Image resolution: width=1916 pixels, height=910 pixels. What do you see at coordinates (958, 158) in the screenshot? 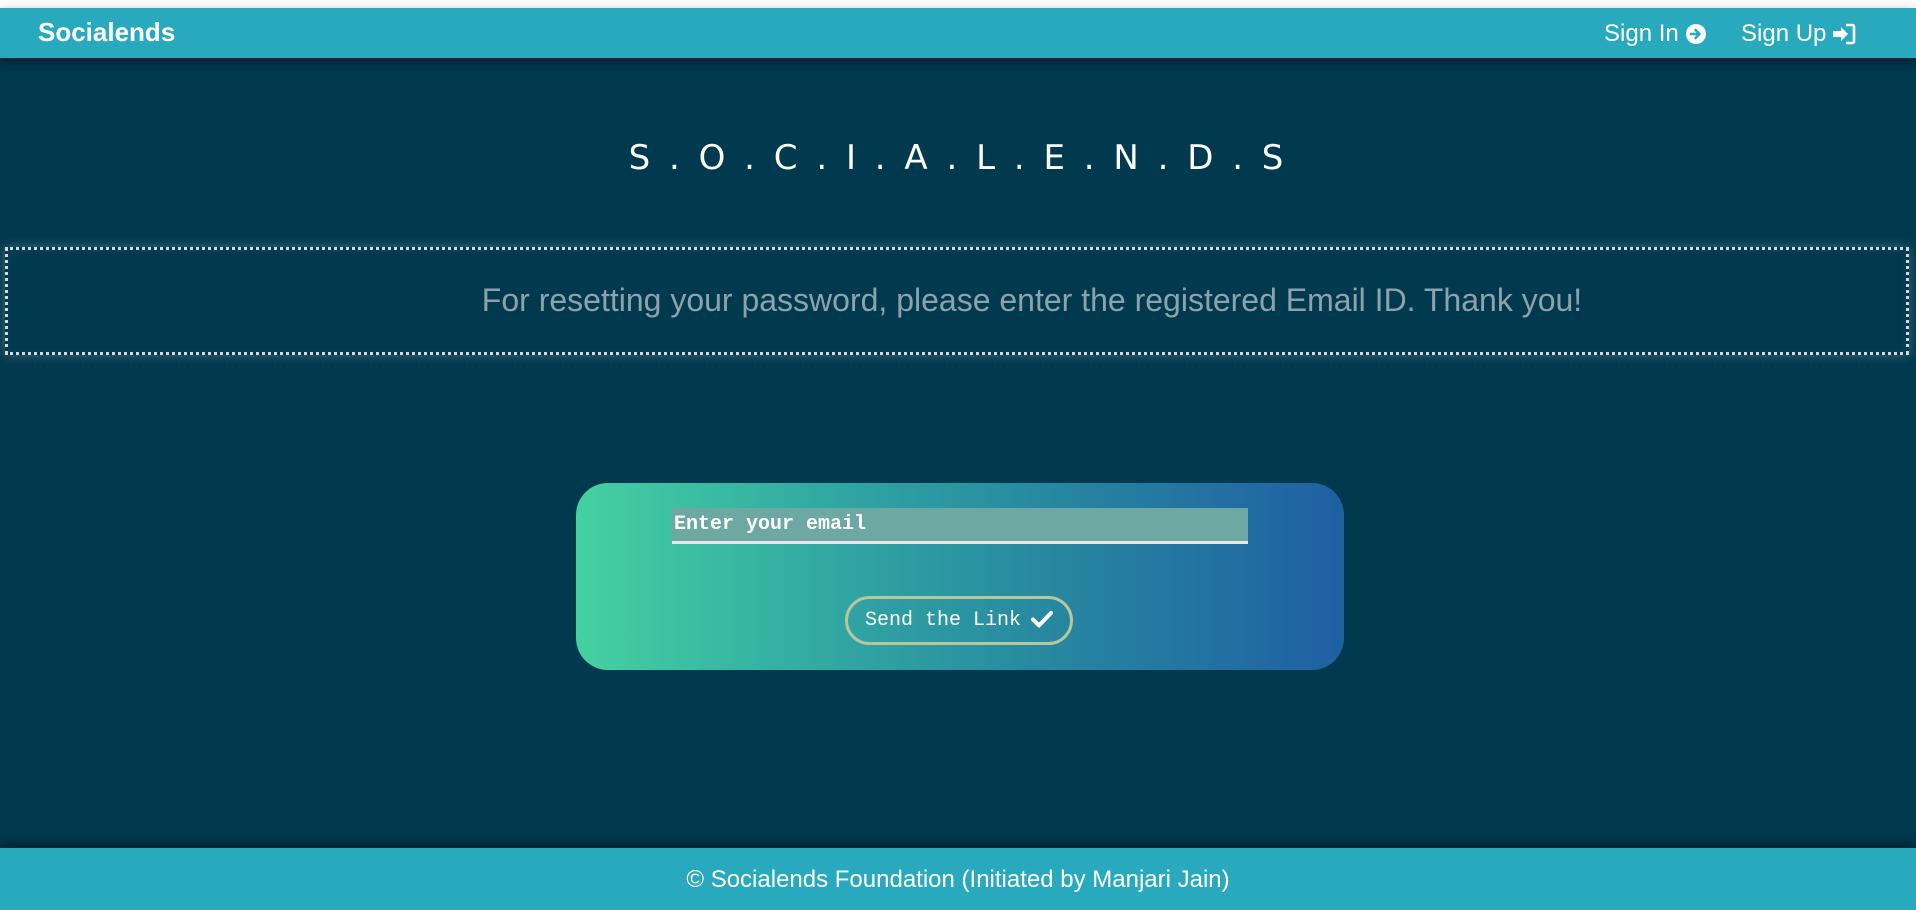
I see `site-title: S . O . C . I . A . L . E . N . D . S` at bounding box center [958, 158].